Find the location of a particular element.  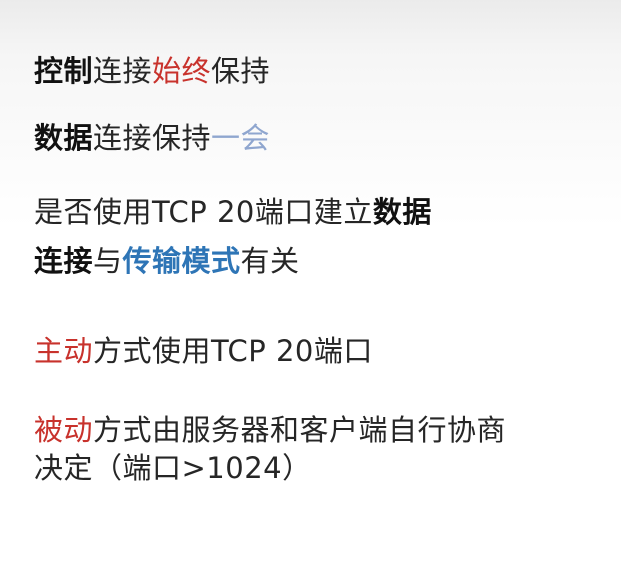

keyword-always: 始终 is located at coordinates (182, 71).